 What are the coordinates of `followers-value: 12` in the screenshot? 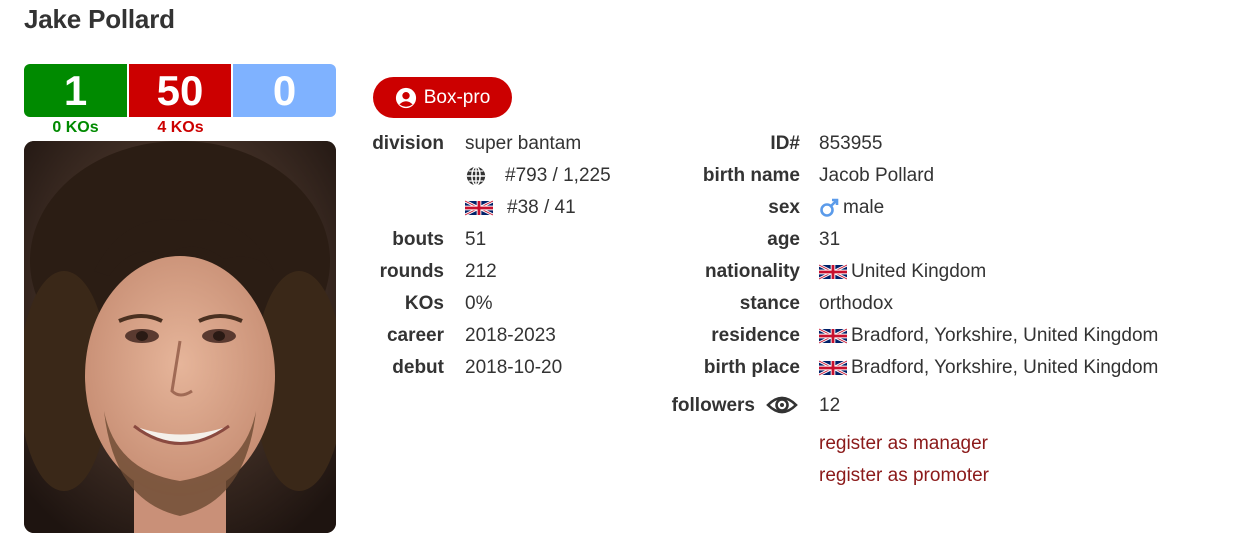 It's located at (830, 405).